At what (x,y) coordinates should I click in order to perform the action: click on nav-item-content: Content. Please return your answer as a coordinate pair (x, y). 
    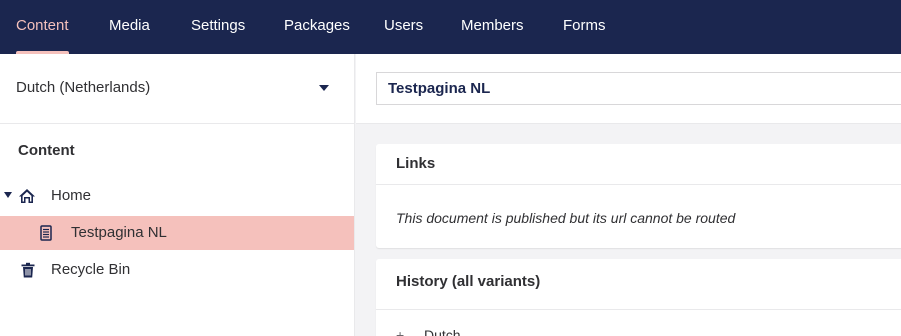
    Looking at the image, I should click on (42, 27).